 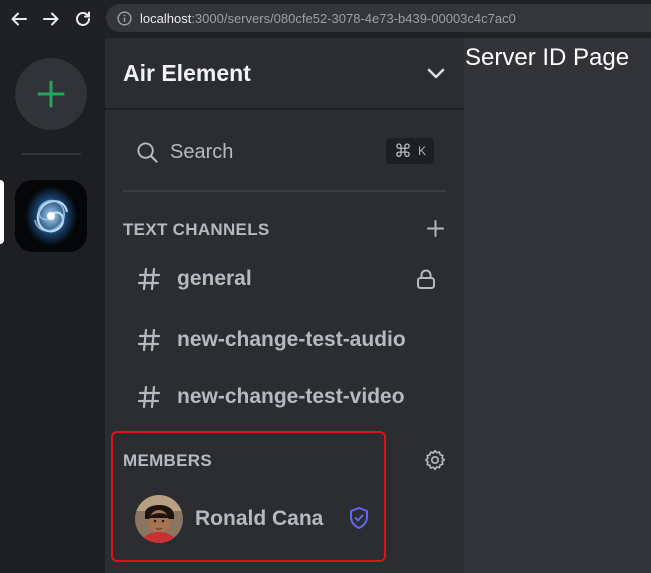 I want to click on channel-item-new-change-test-audio: new-change-test-audio, so click(x=285, y=340).